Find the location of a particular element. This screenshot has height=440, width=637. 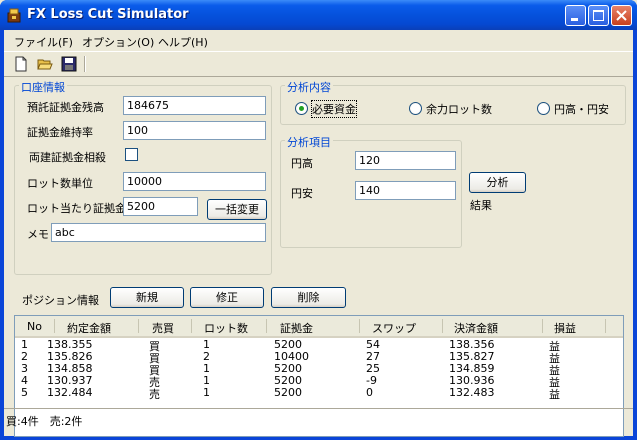

margin-per-lot-input: 5200 is located at coordinates (160, 206).